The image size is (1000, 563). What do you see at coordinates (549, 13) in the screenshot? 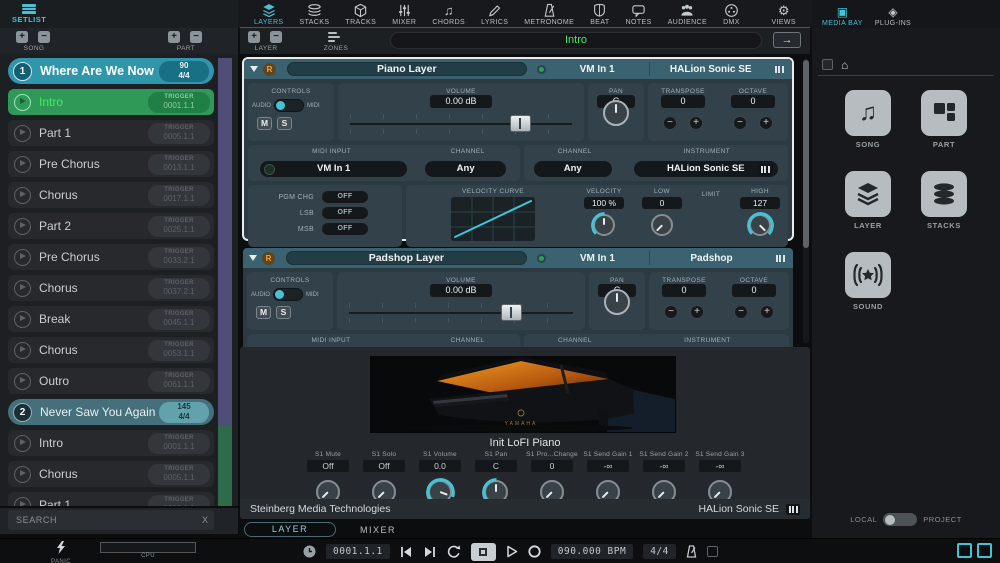
I see `tab-metronome: METRONOME` at bounding box center [549, 13].